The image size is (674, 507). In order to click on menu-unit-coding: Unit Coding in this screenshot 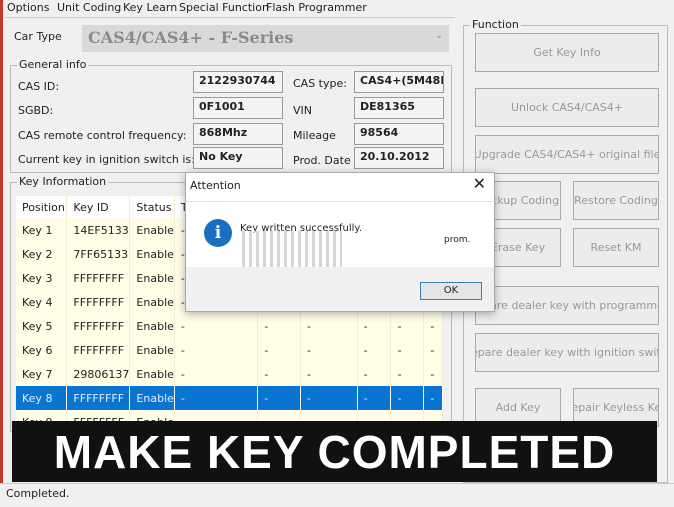, I will do `click(89, 7)`.